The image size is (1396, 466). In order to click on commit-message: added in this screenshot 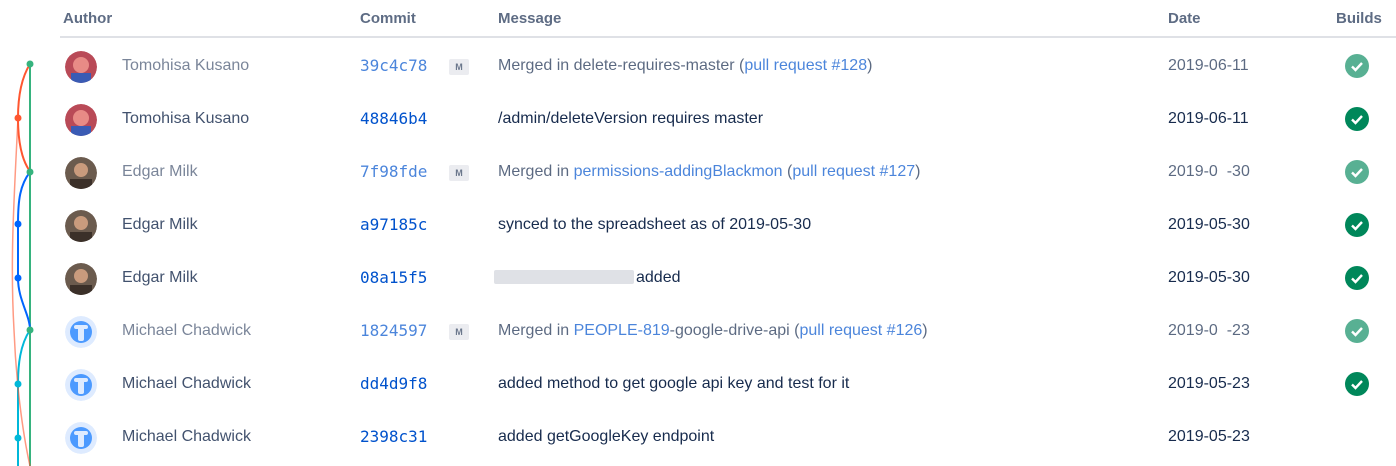, I will do `click(587, 278)`.